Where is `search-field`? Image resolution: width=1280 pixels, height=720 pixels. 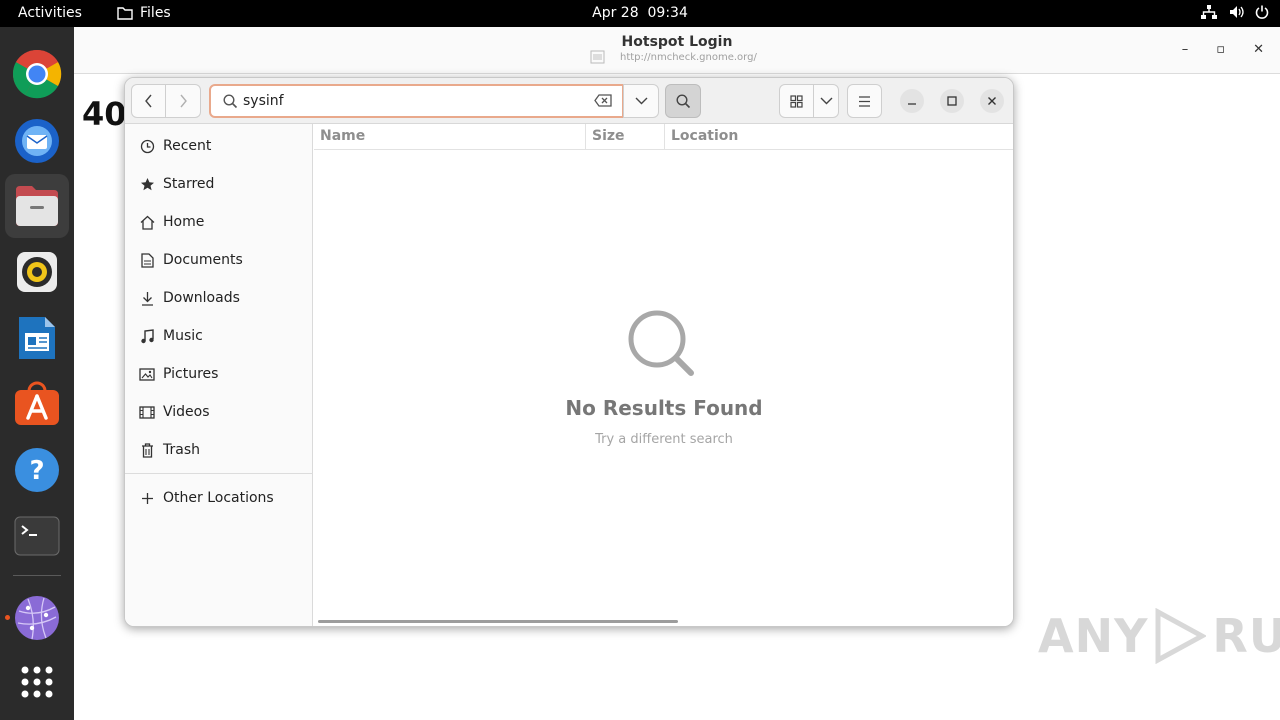 search-field is located at coordinates (416, 101).